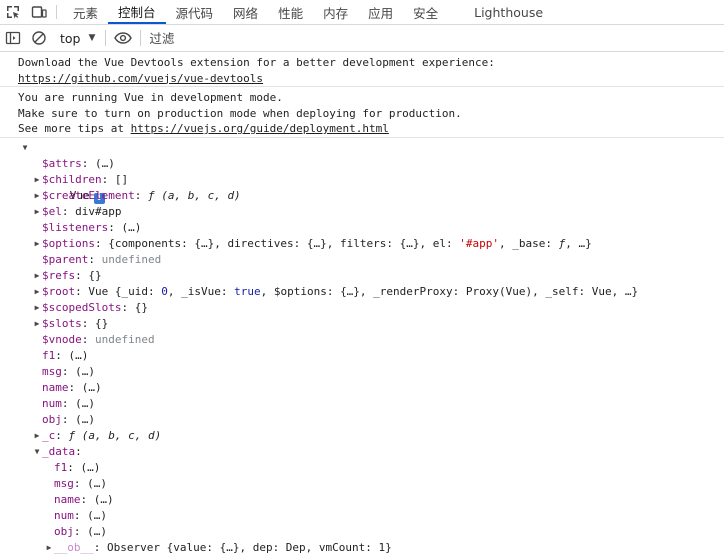  Describe the element at coordinates (362, 324) in the screenshot. I see `tree-row-slots: ▶ $slots: {}` at that location.